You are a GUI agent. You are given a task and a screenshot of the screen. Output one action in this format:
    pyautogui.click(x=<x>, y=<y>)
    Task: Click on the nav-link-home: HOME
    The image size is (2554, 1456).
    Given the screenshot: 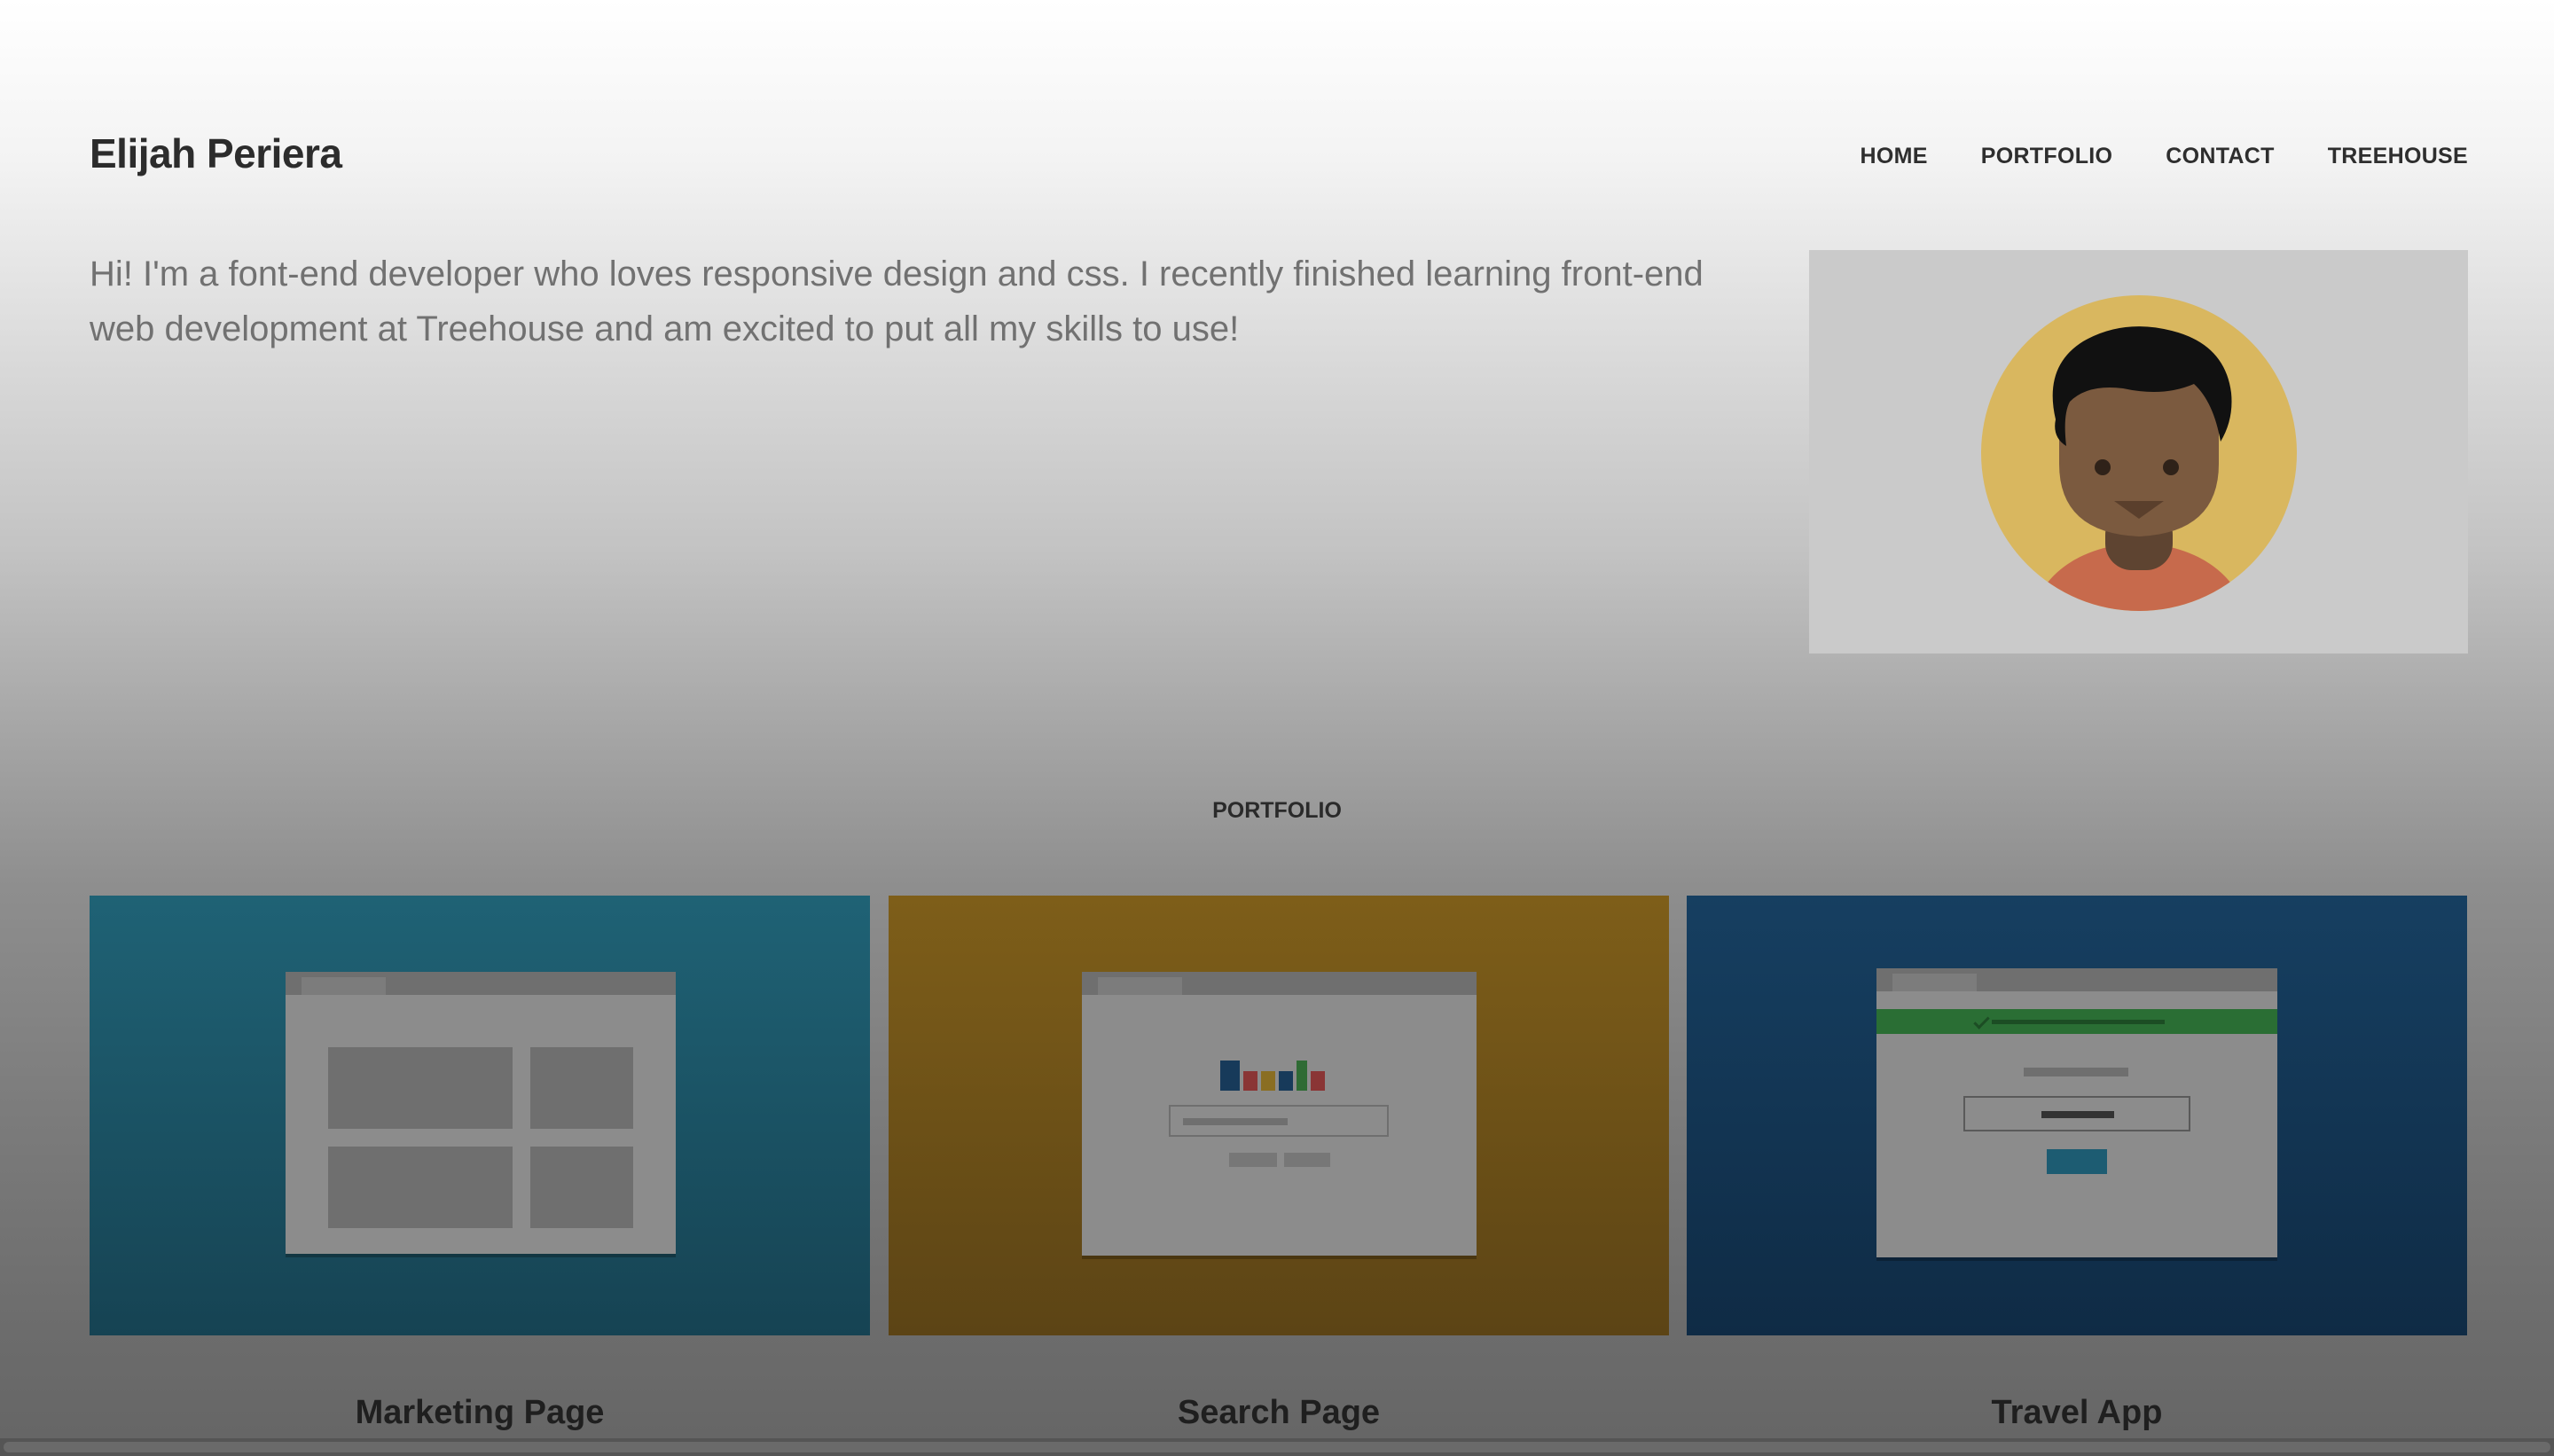 What is the action you would take?
    pyautogui.click(x=1894, y=156)
    